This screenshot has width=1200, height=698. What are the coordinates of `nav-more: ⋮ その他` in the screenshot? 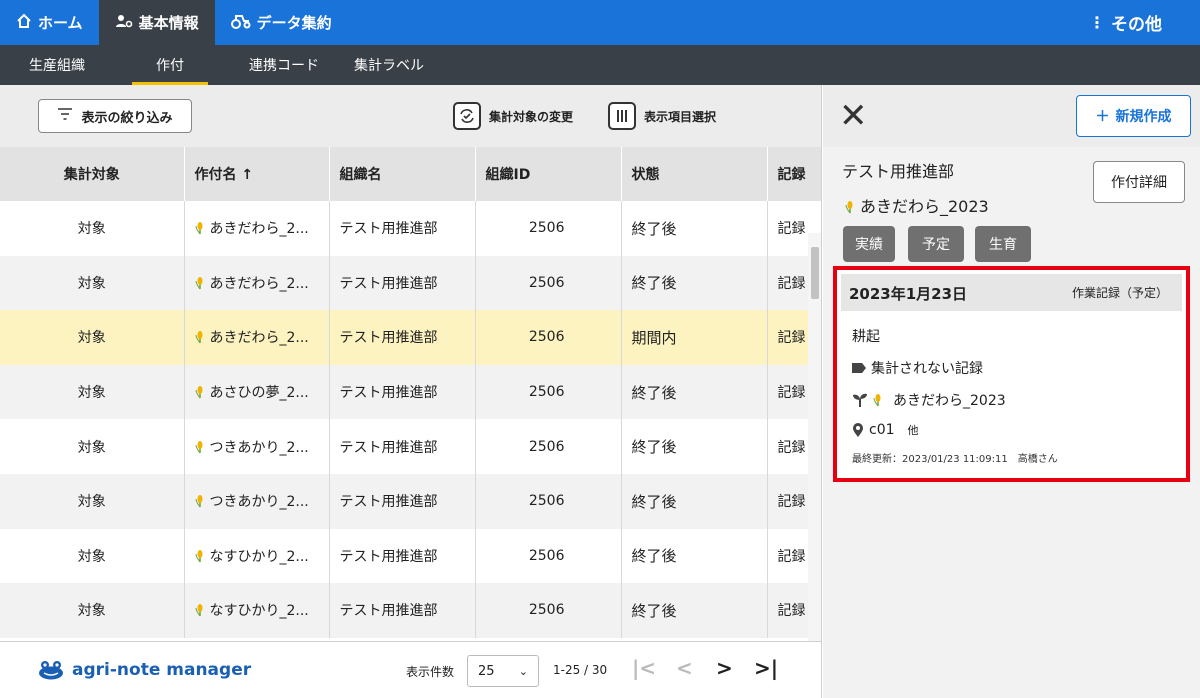 It's located at (1136, 22).